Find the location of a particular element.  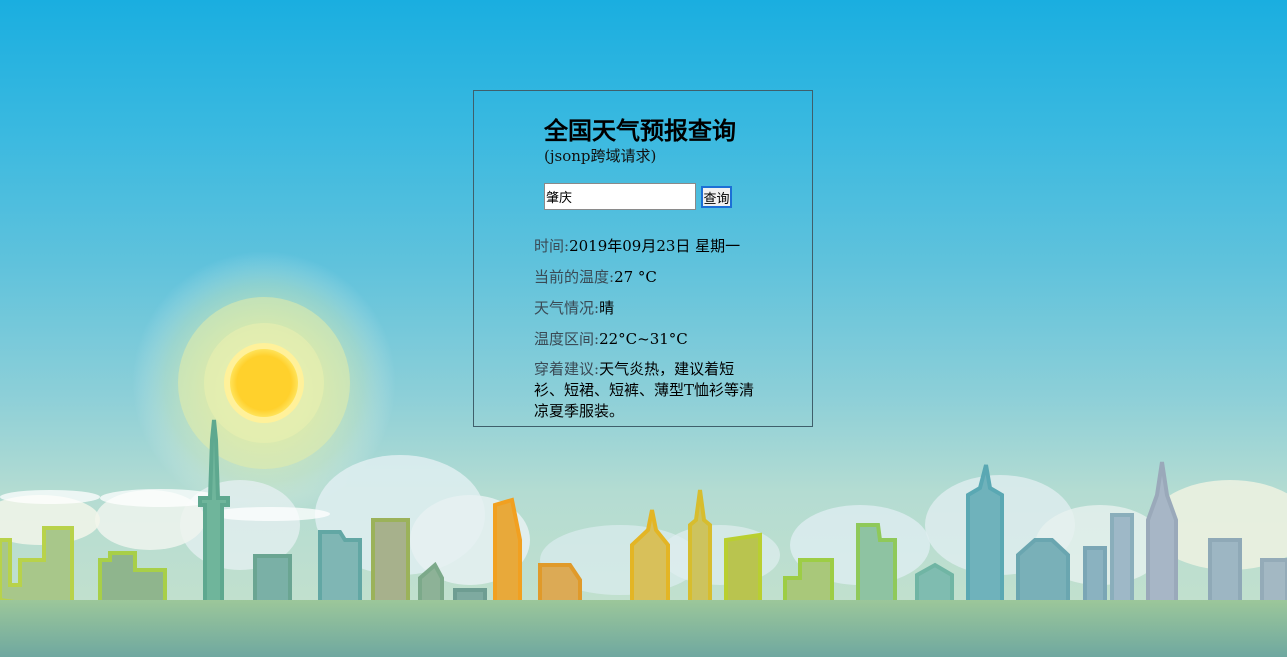

temperature-range-value: 22°C~31°C is located at coordinates (643, 339).